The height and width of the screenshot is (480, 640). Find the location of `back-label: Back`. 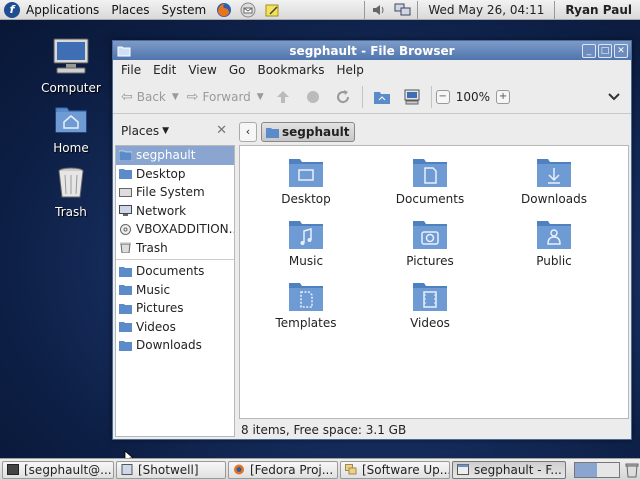

back-label: Back is located at coordinates (151, 96).